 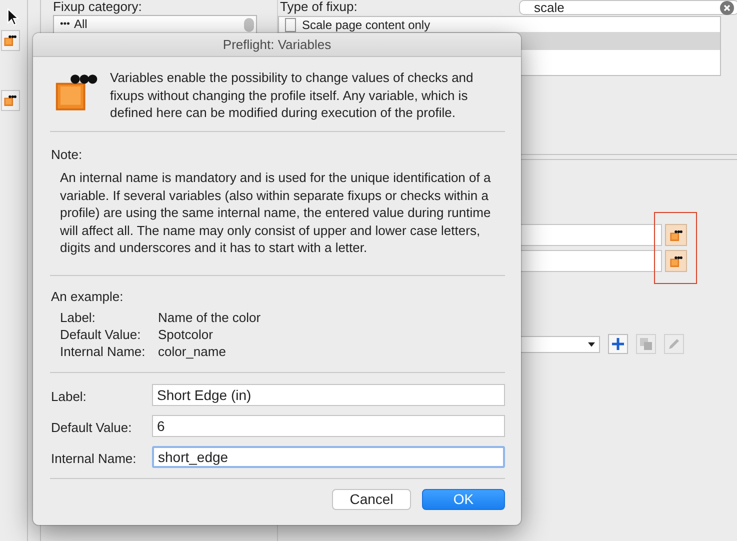 I want to click on example-value: color_name, so click(x=192, y=351).